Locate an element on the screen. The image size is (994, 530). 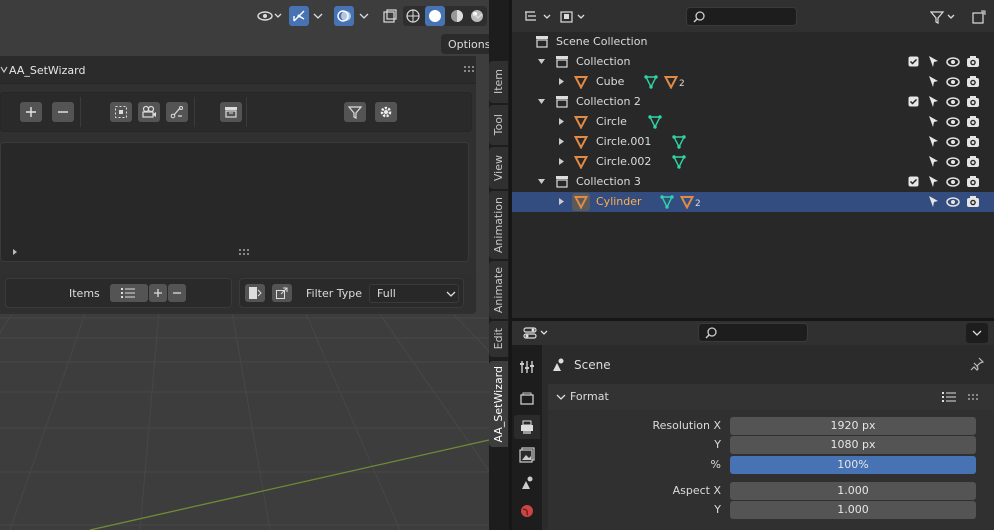
tab-animate: Animate is located at coordinates (498, 290).